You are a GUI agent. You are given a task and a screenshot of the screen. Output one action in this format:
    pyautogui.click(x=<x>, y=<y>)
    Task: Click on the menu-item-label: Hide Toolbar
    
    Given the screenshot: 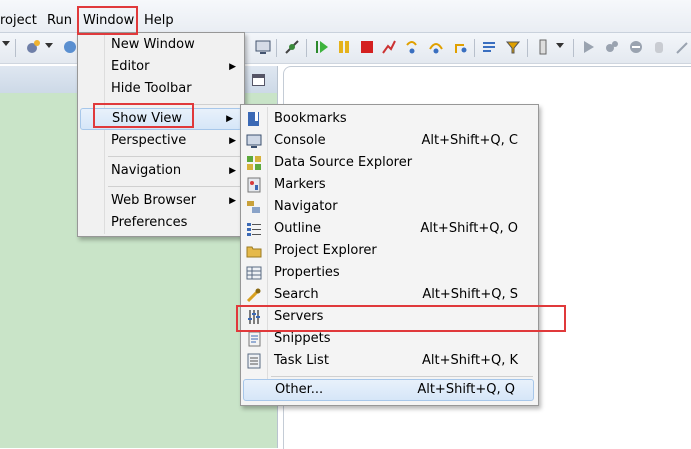 What is the action you would take?
    pyautogui.click(x=151, y=88)
    